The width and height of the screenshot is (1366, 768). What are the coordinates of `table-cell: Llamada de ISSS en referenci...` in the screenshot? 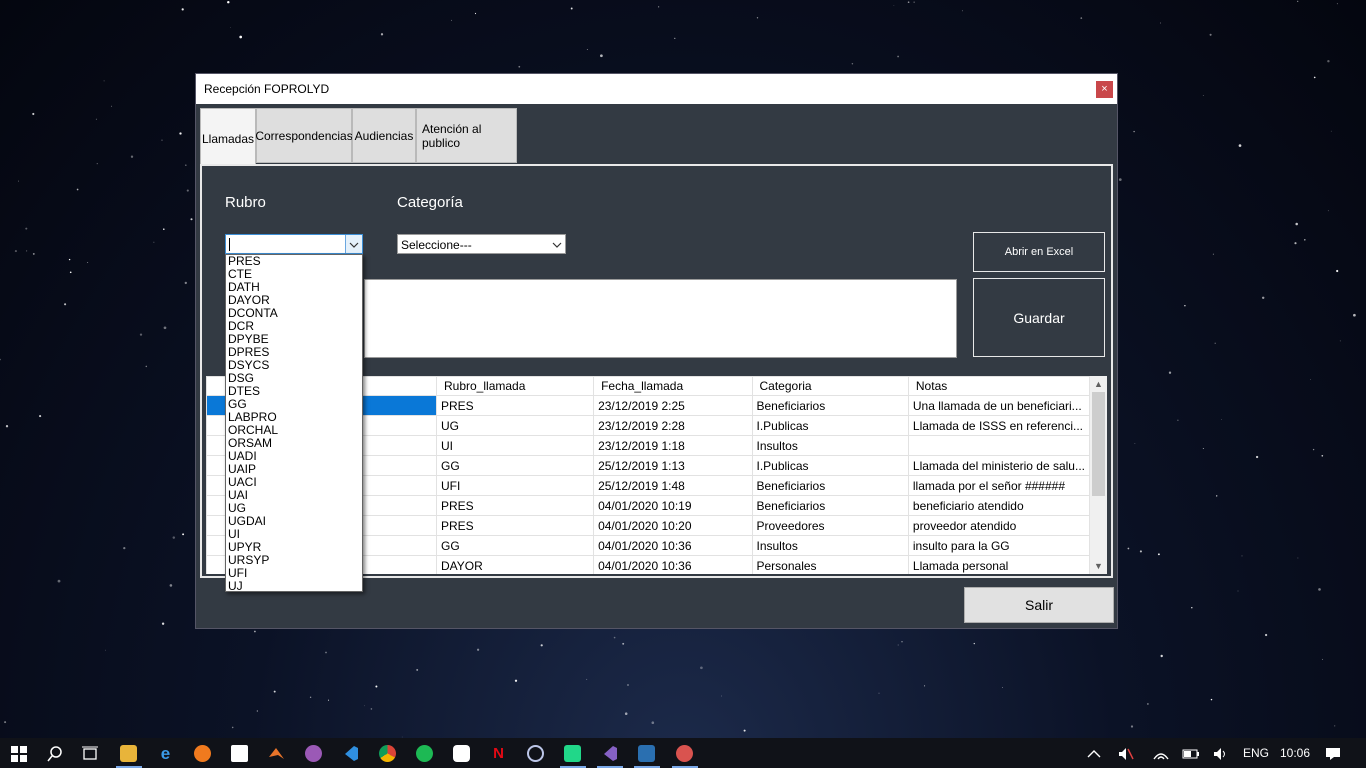 It's located at (998, 425).